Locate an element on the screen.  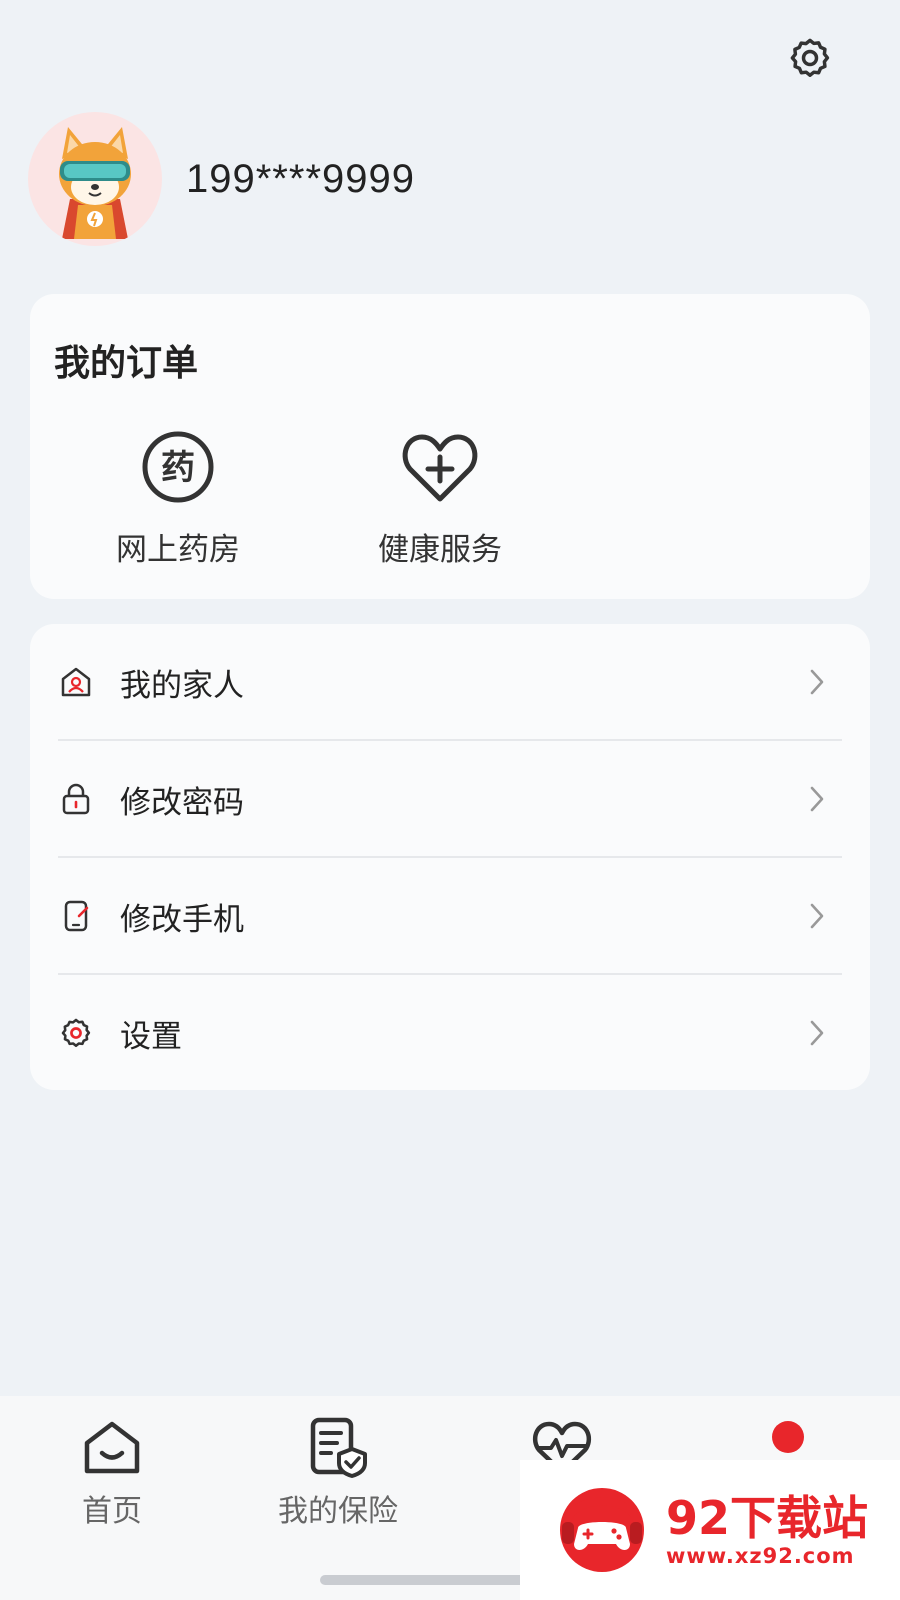
tab-my-insurance: 我的保险 is located at coordinates (338, 1472).